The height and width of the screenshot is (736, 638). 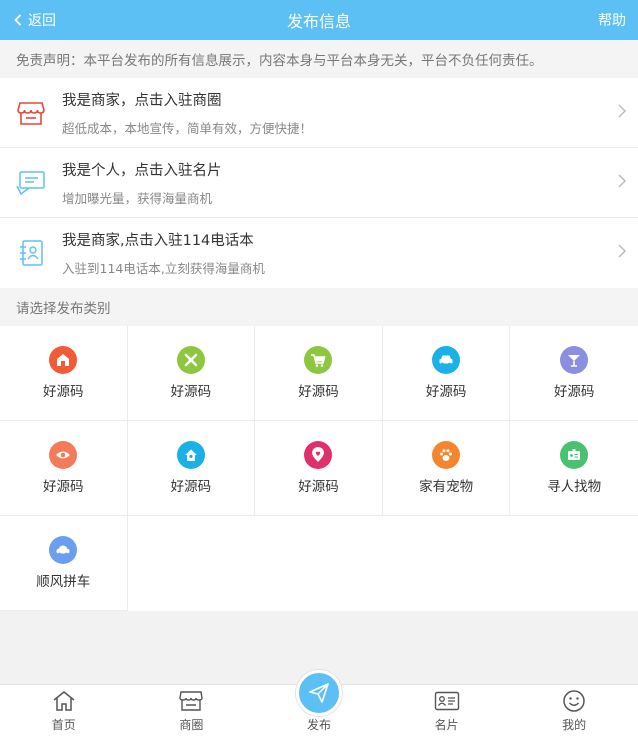 What do you see at coordinates (187, 128) in the screenshot?
I see `entry-subtitle: 超低成本，本地宣传，简单有效，方便快捷！` at bounding box center [187, 128].